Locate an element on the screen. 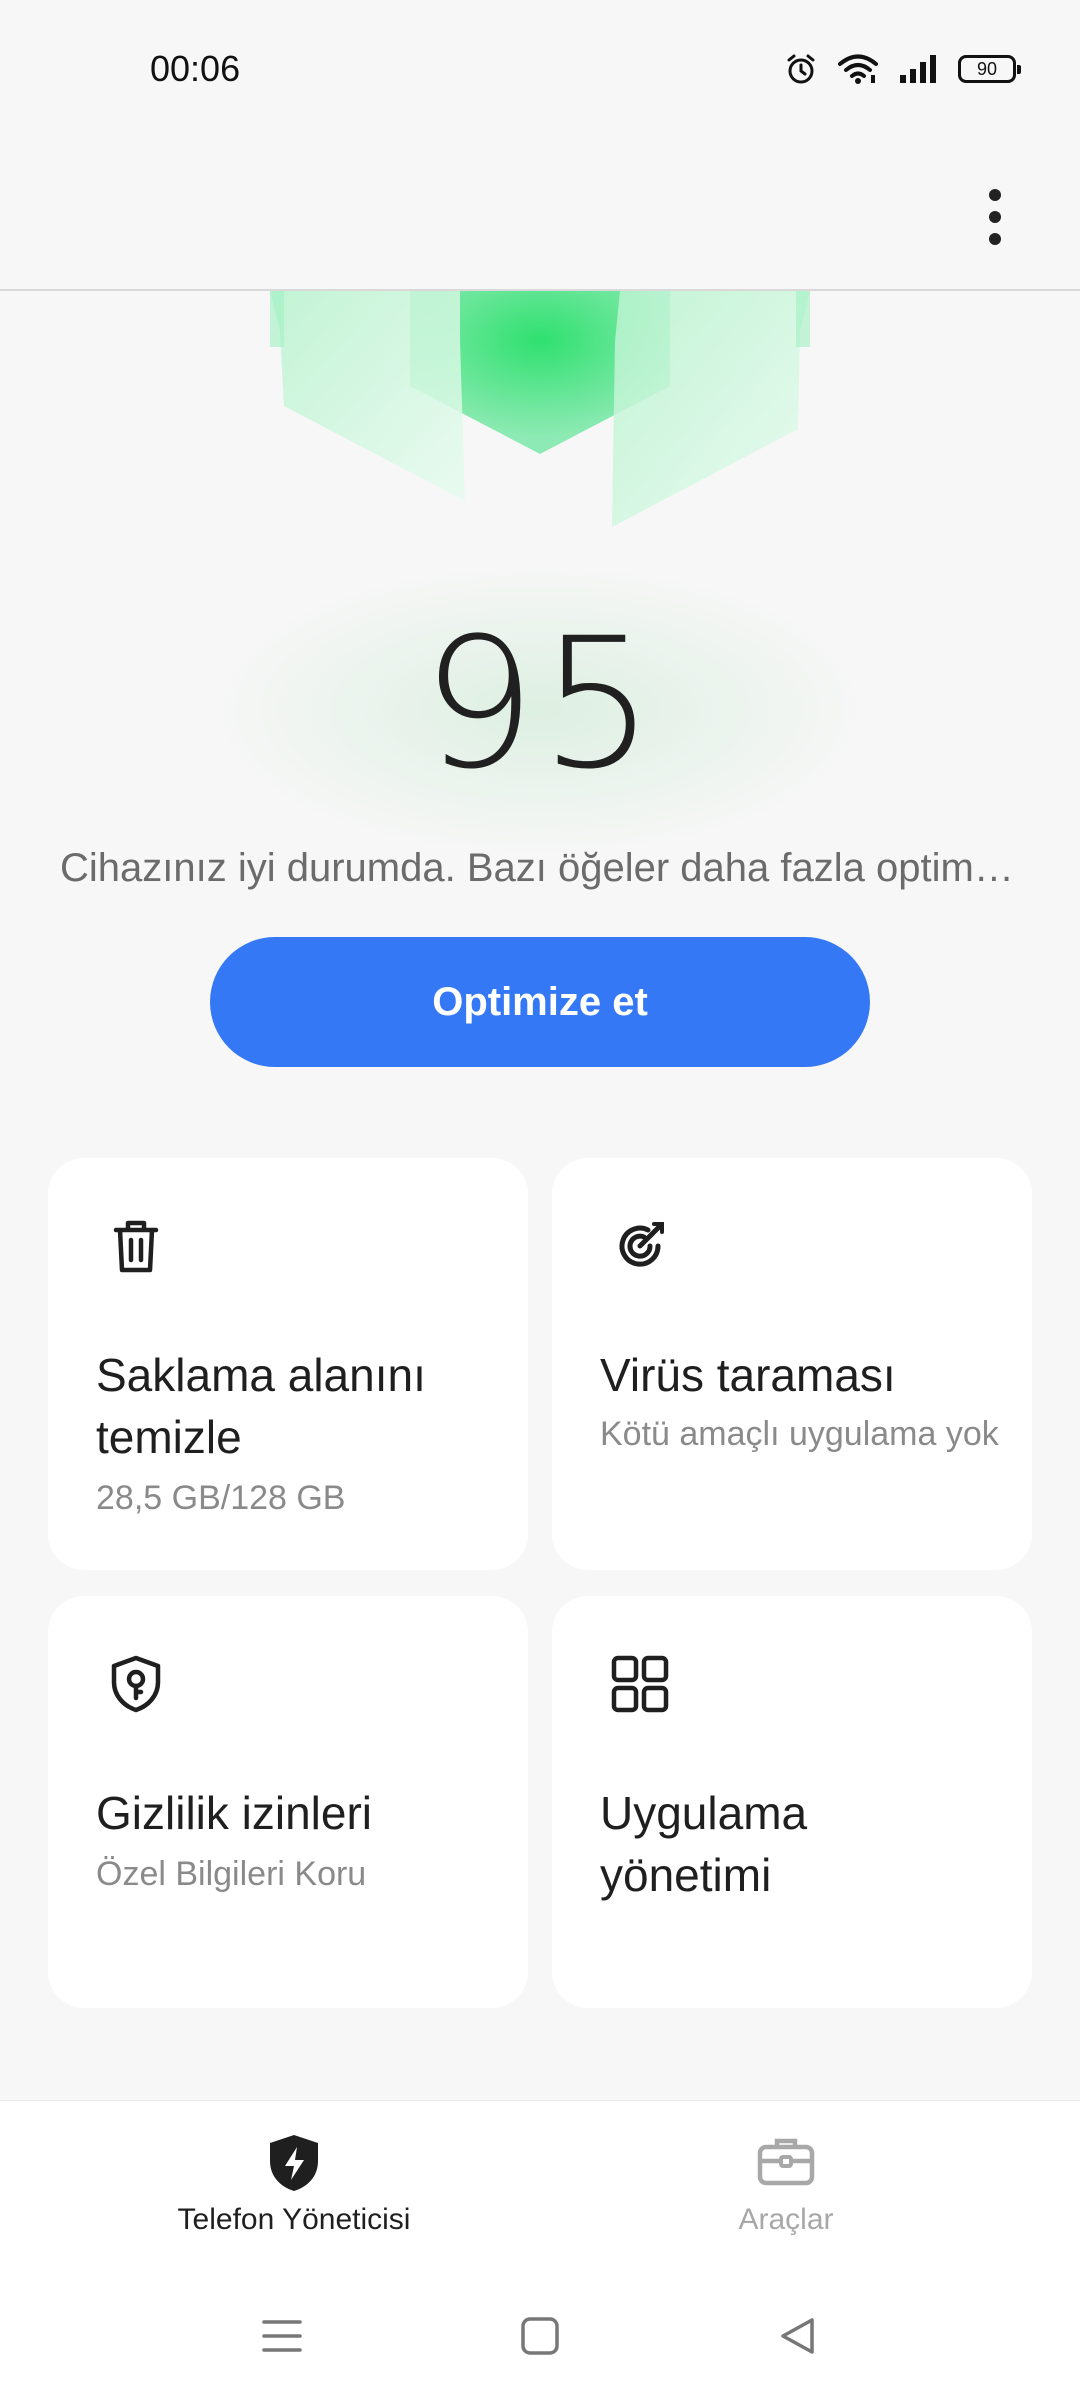 Image resolution: width=1080 pixels, height=2400 pixels. status-time: 00:06 is located at coordinates (195, 68).